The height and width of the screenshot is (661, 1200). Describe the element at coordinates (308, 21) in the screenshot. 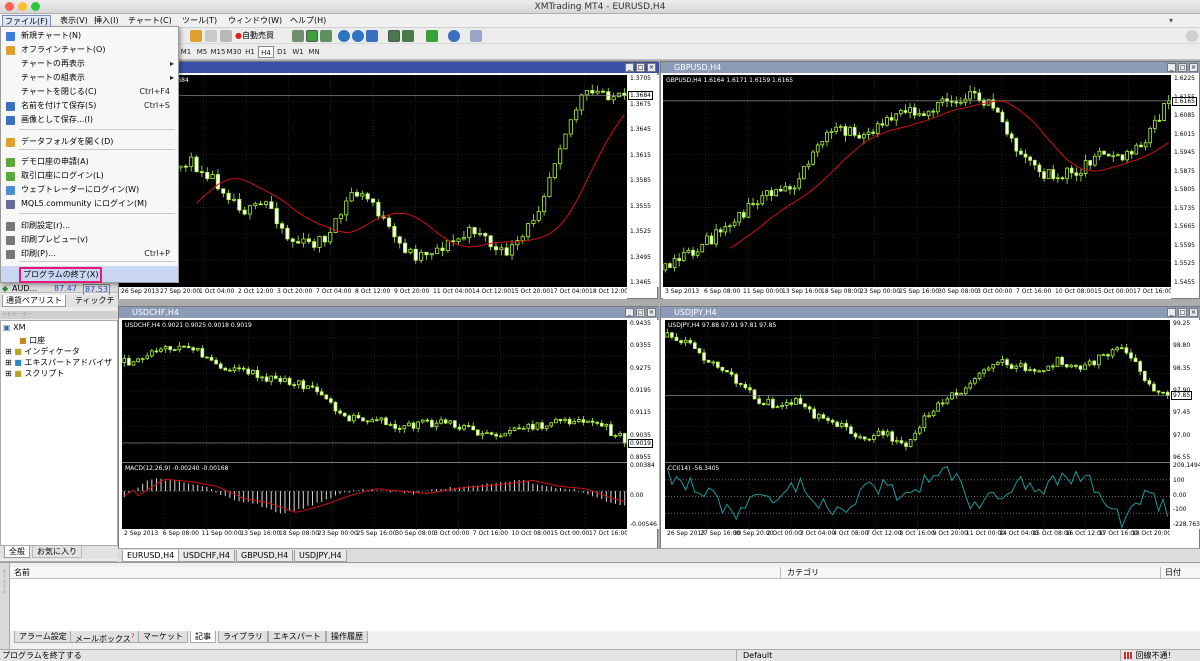

I see `menu-help: ヘルプ(H)` at that location.